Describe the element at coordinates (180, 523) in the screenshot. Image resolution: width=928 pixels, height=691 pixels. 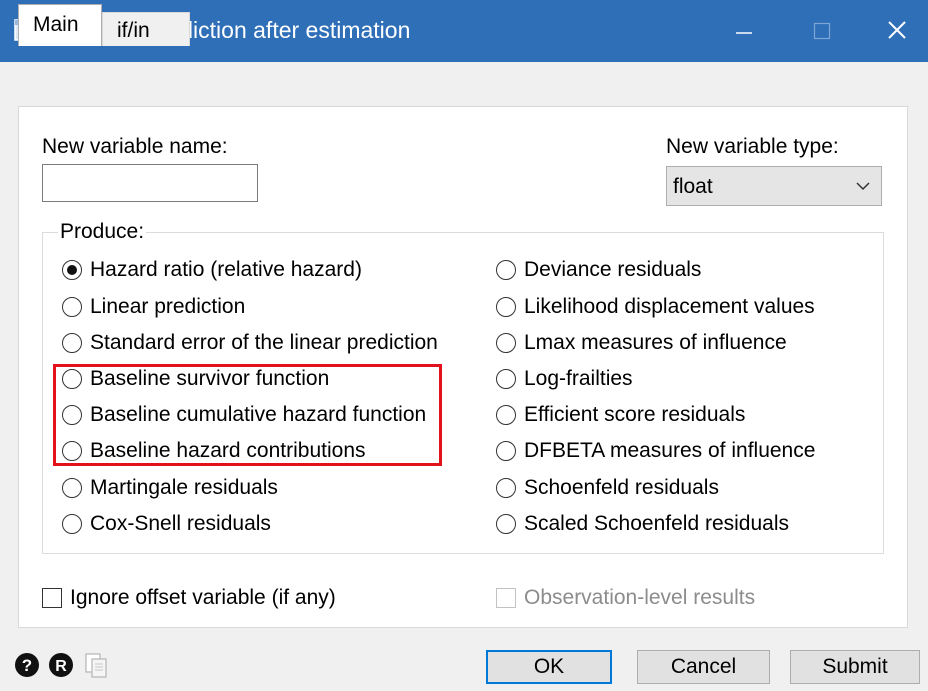
I see `radio-label: Cox-Snell residuals` at that location.